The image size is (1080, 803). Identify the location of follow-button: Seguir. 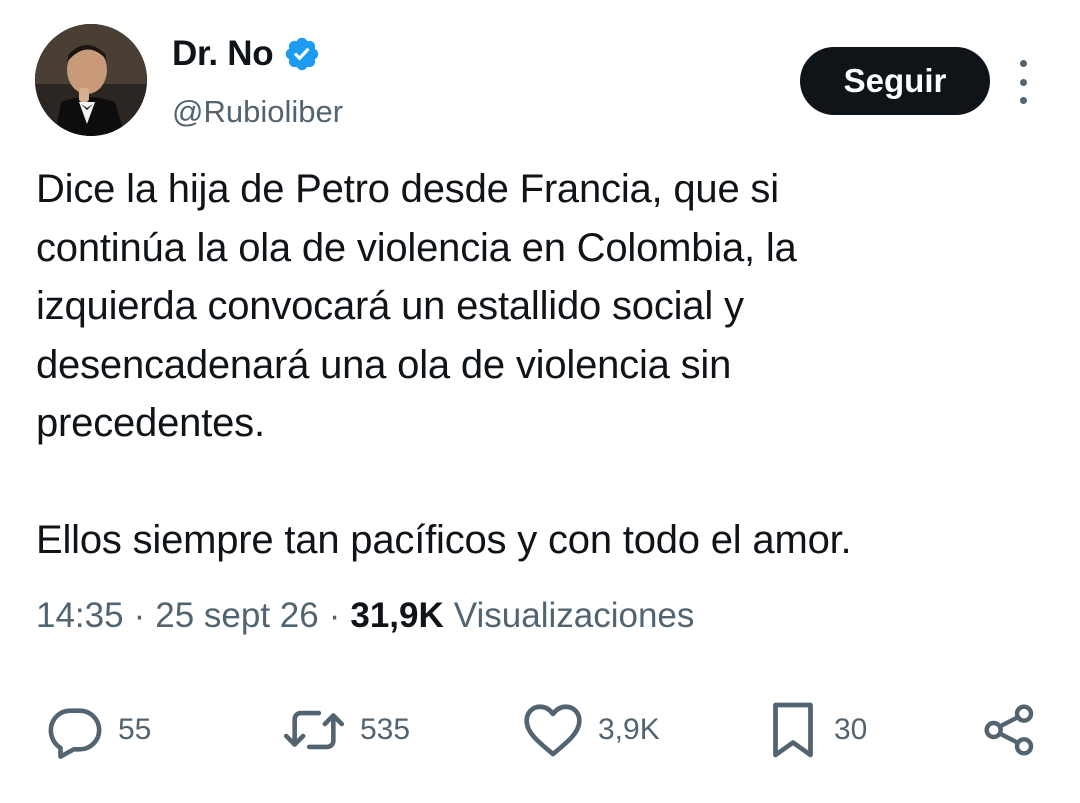
(895, 81).